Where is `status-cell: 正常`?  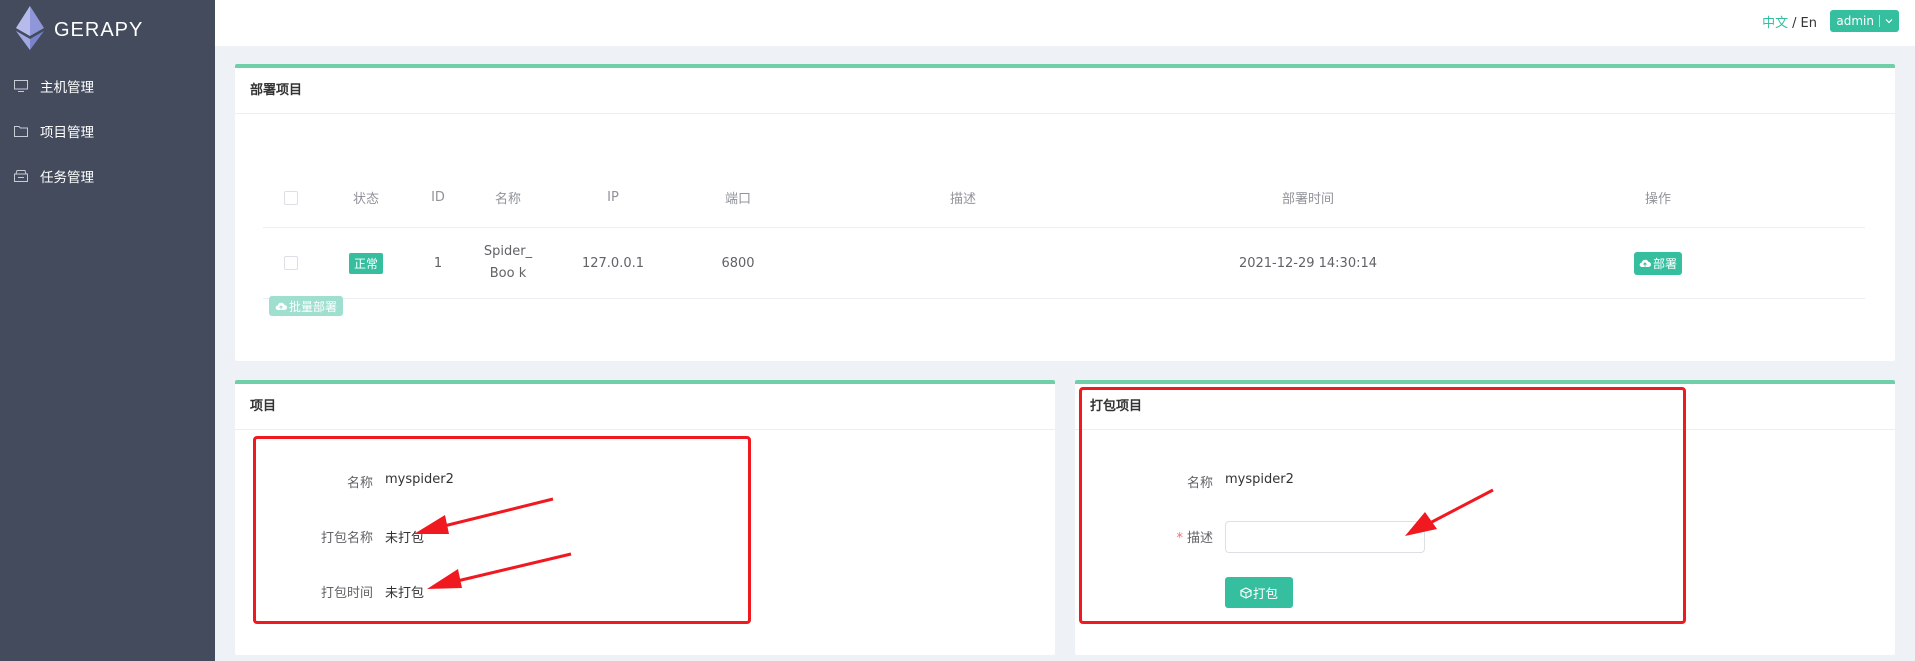
status-cell: 正常 is located at coordinates (366, 263).